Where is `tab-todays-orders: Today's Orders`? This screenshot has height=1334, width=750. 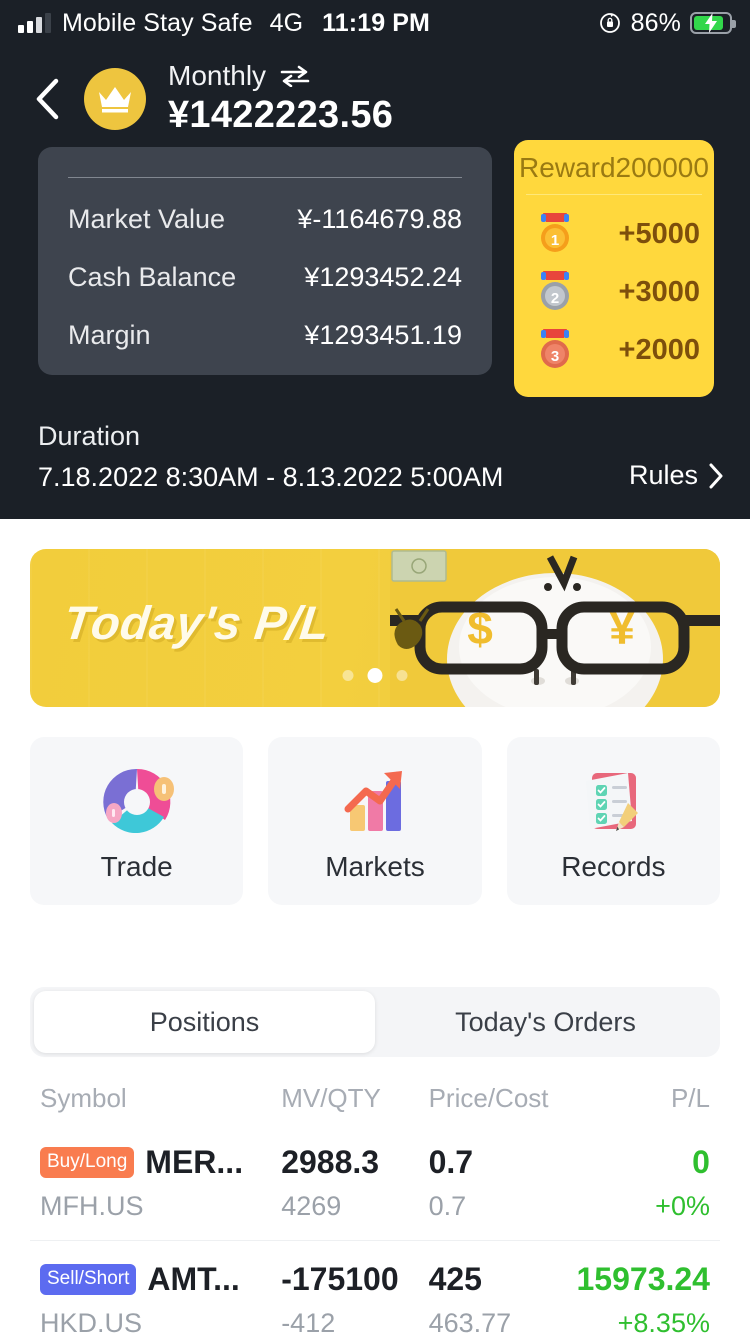
tab-todays-orders: Today's Orders is located at coordinates (545, 1022).